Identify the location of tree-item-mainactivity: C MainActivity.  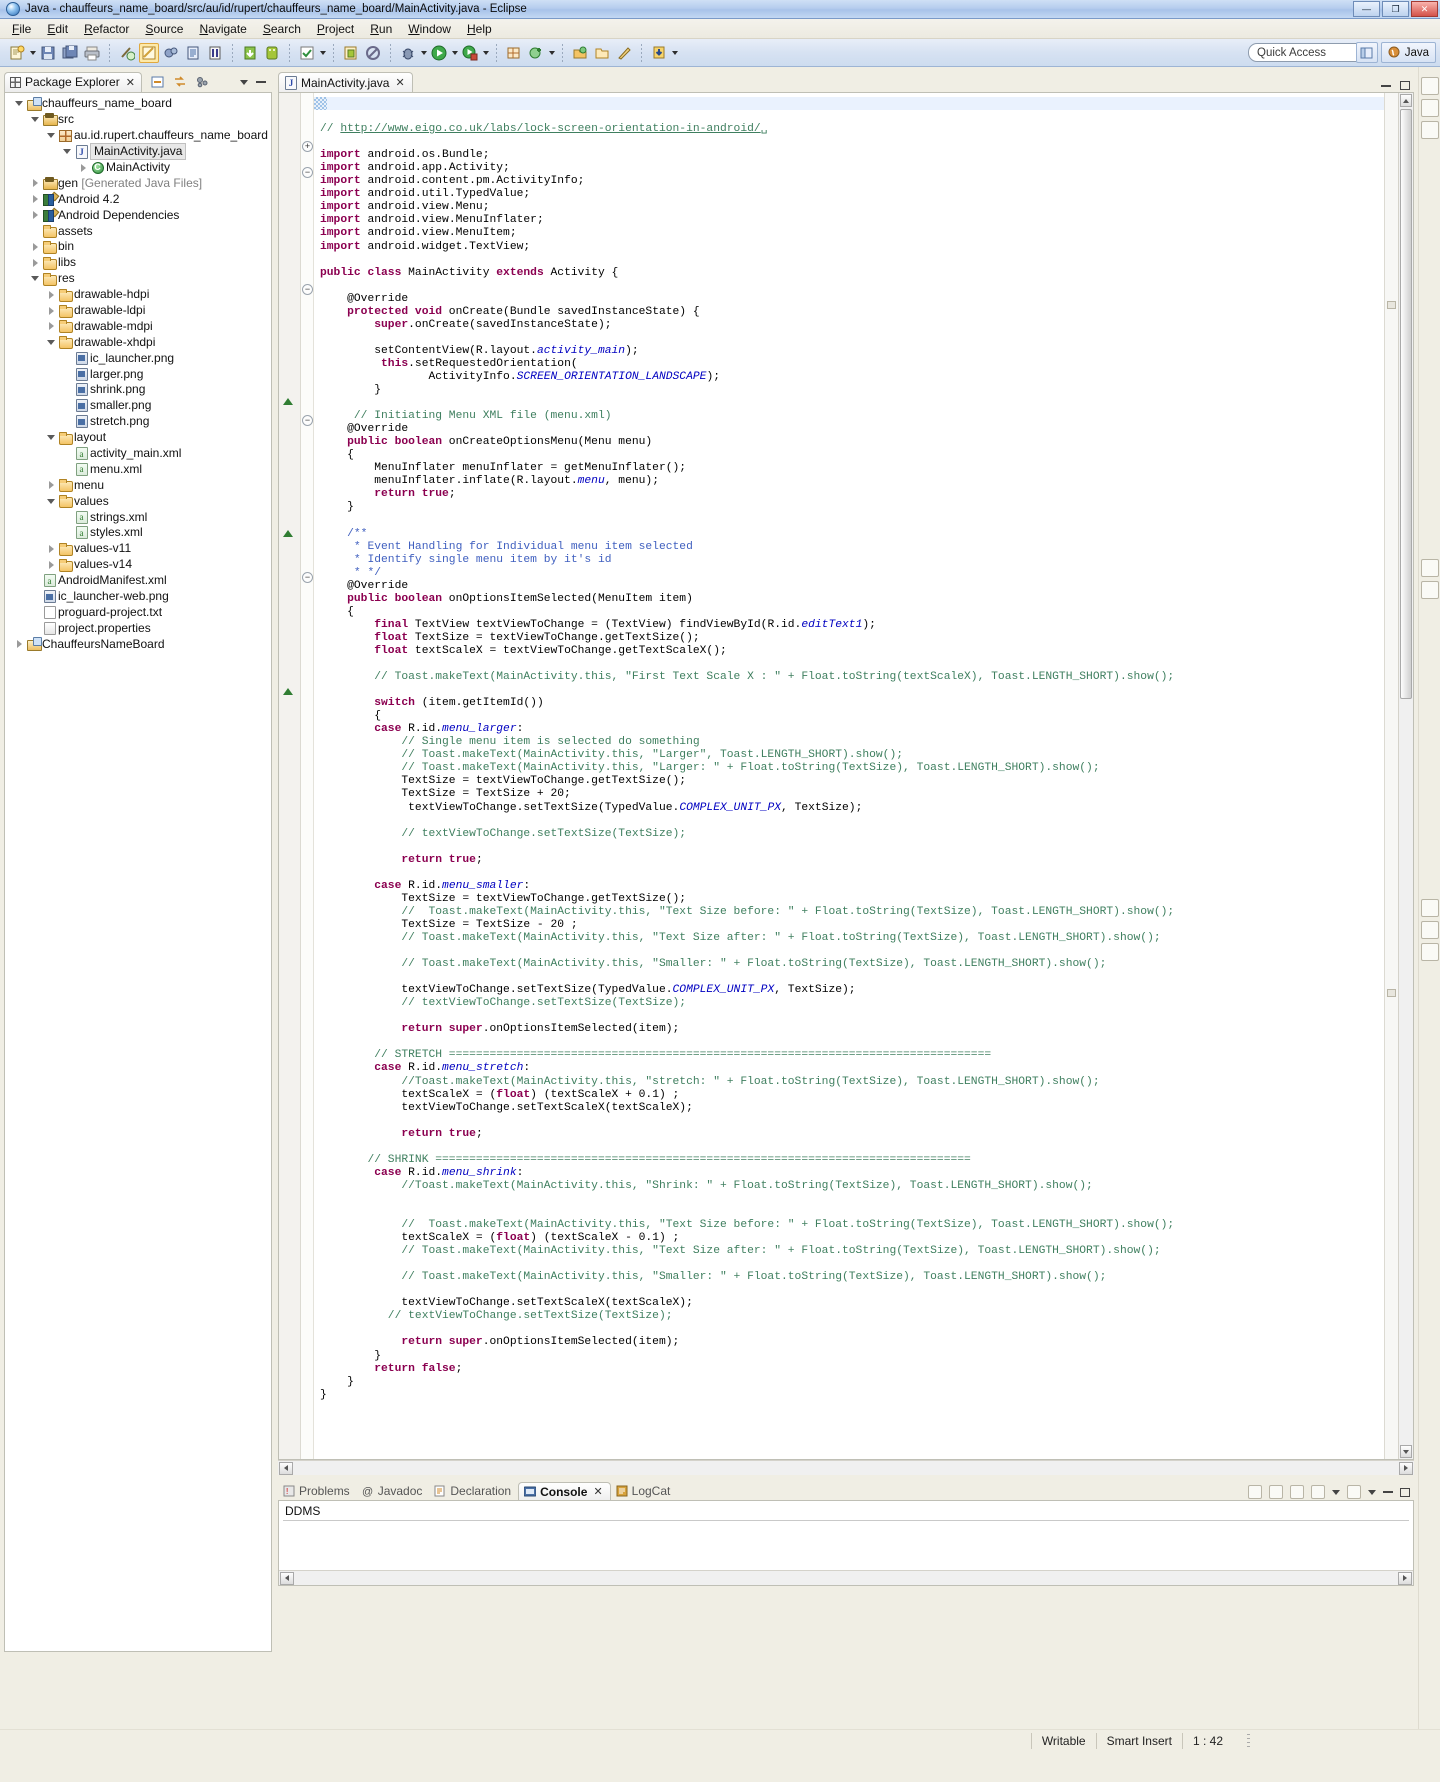
(138, 168).